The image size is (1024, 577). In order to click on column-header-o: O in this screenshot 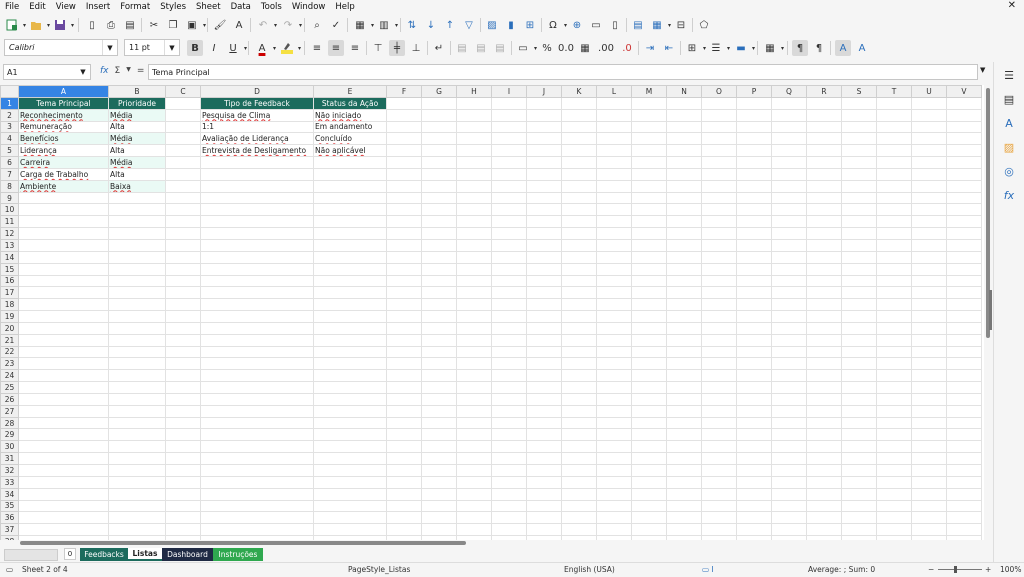, I will do `click(719, 91)`.